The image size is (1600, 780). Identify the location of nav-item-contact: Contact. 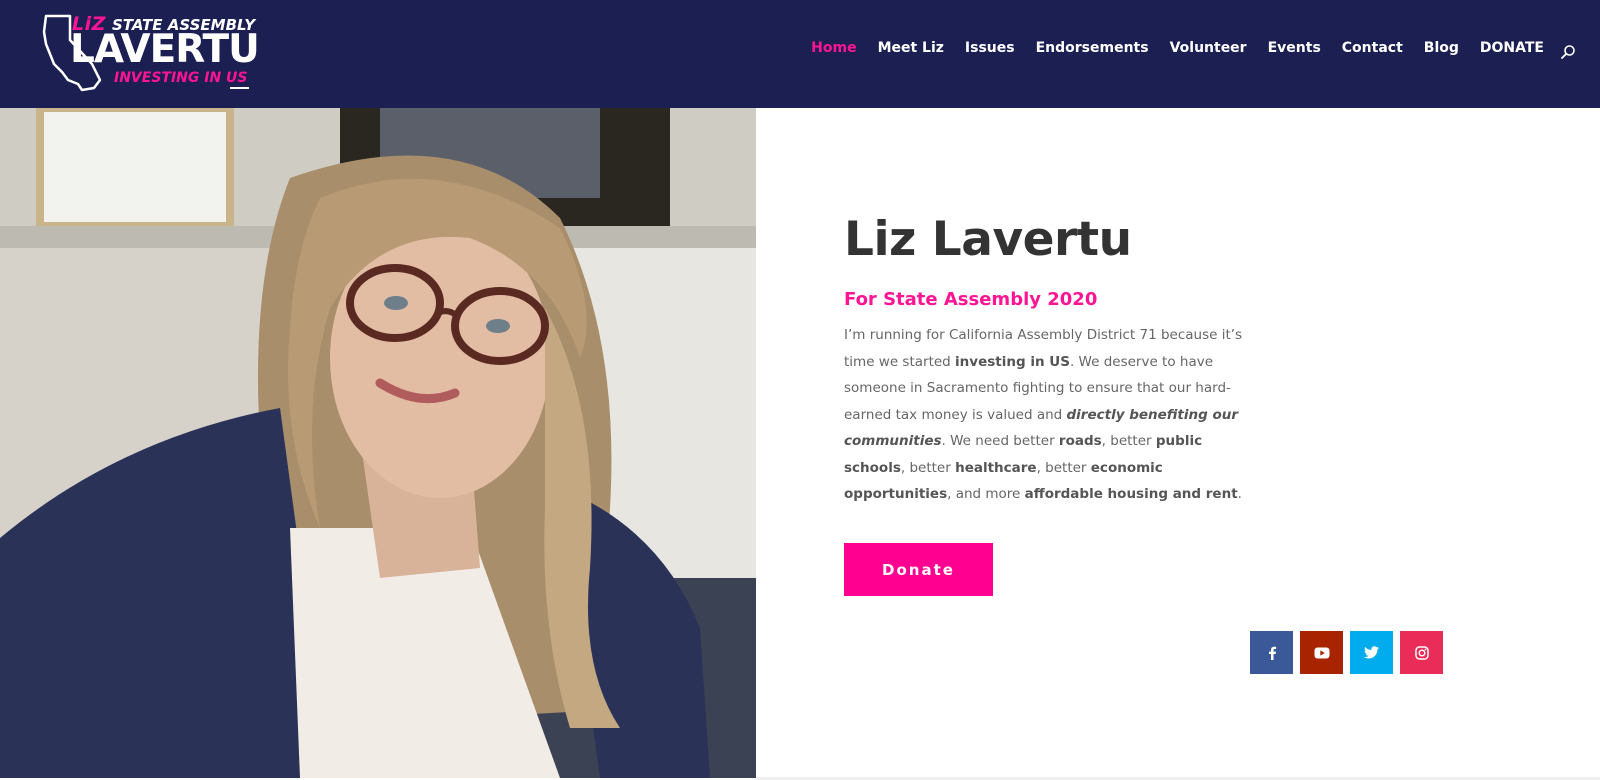
(1372, 48).